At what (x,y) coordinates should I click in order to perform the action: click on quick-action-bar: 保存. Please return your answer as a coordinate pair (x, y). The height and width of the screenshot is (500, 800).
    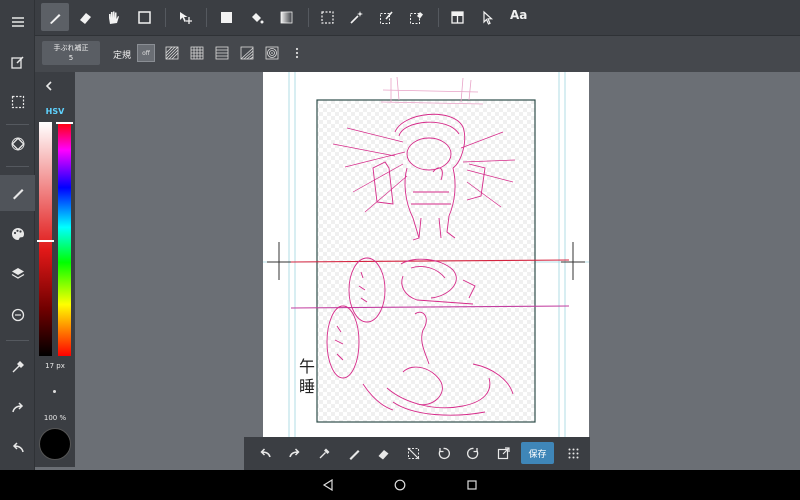
    Looking at the image, I should click on (417, 453).